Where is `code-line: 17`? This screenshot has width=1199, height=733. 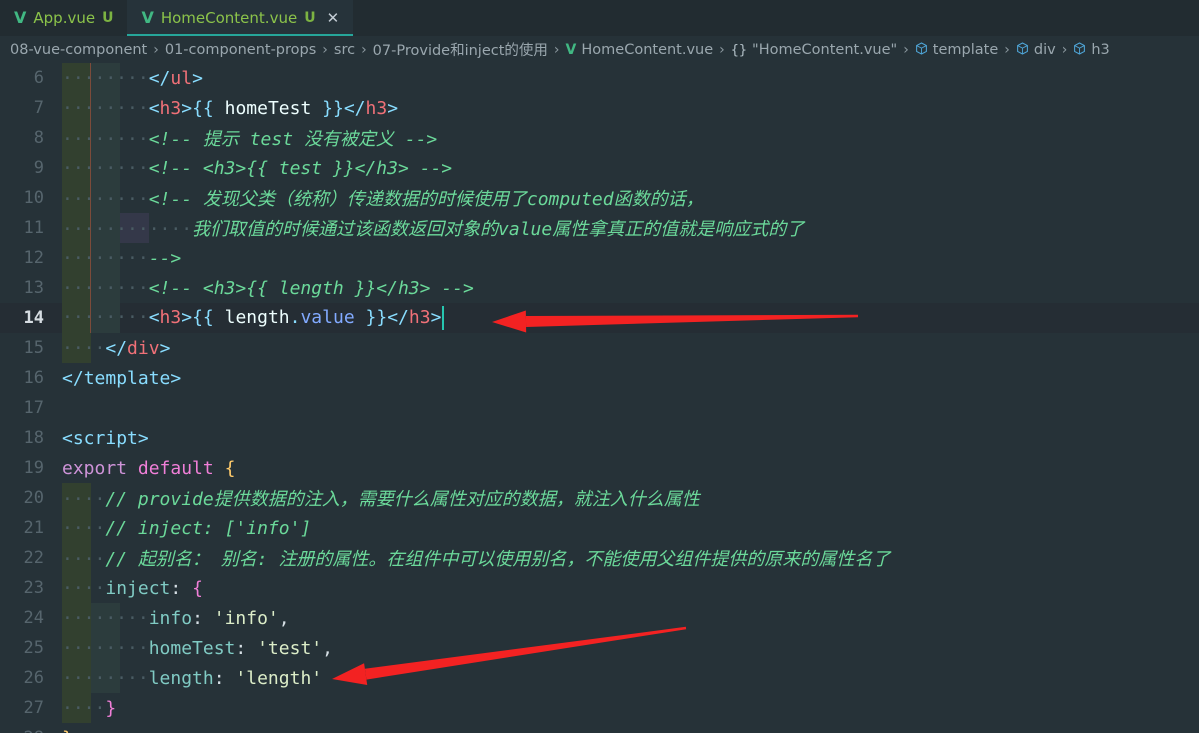 code-line: 17 is located at coordinates (599, 408).